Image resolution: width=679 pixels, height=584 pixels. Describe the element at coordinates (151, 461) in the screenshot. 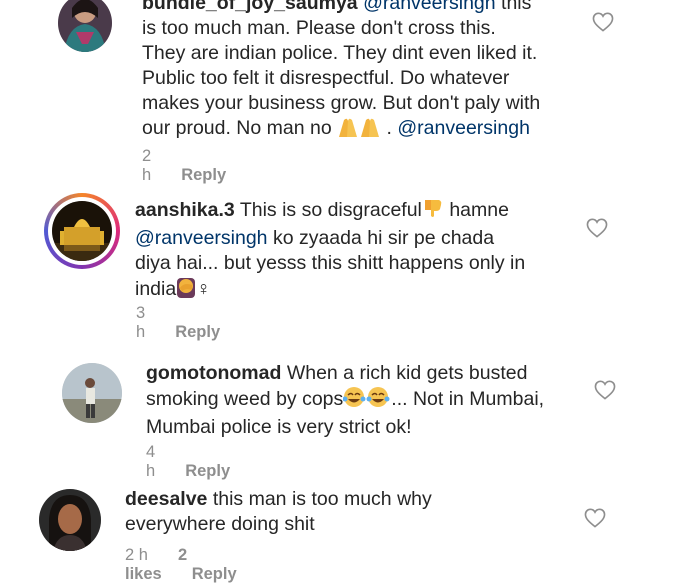

I see `timestamp: 4 h` at that location.